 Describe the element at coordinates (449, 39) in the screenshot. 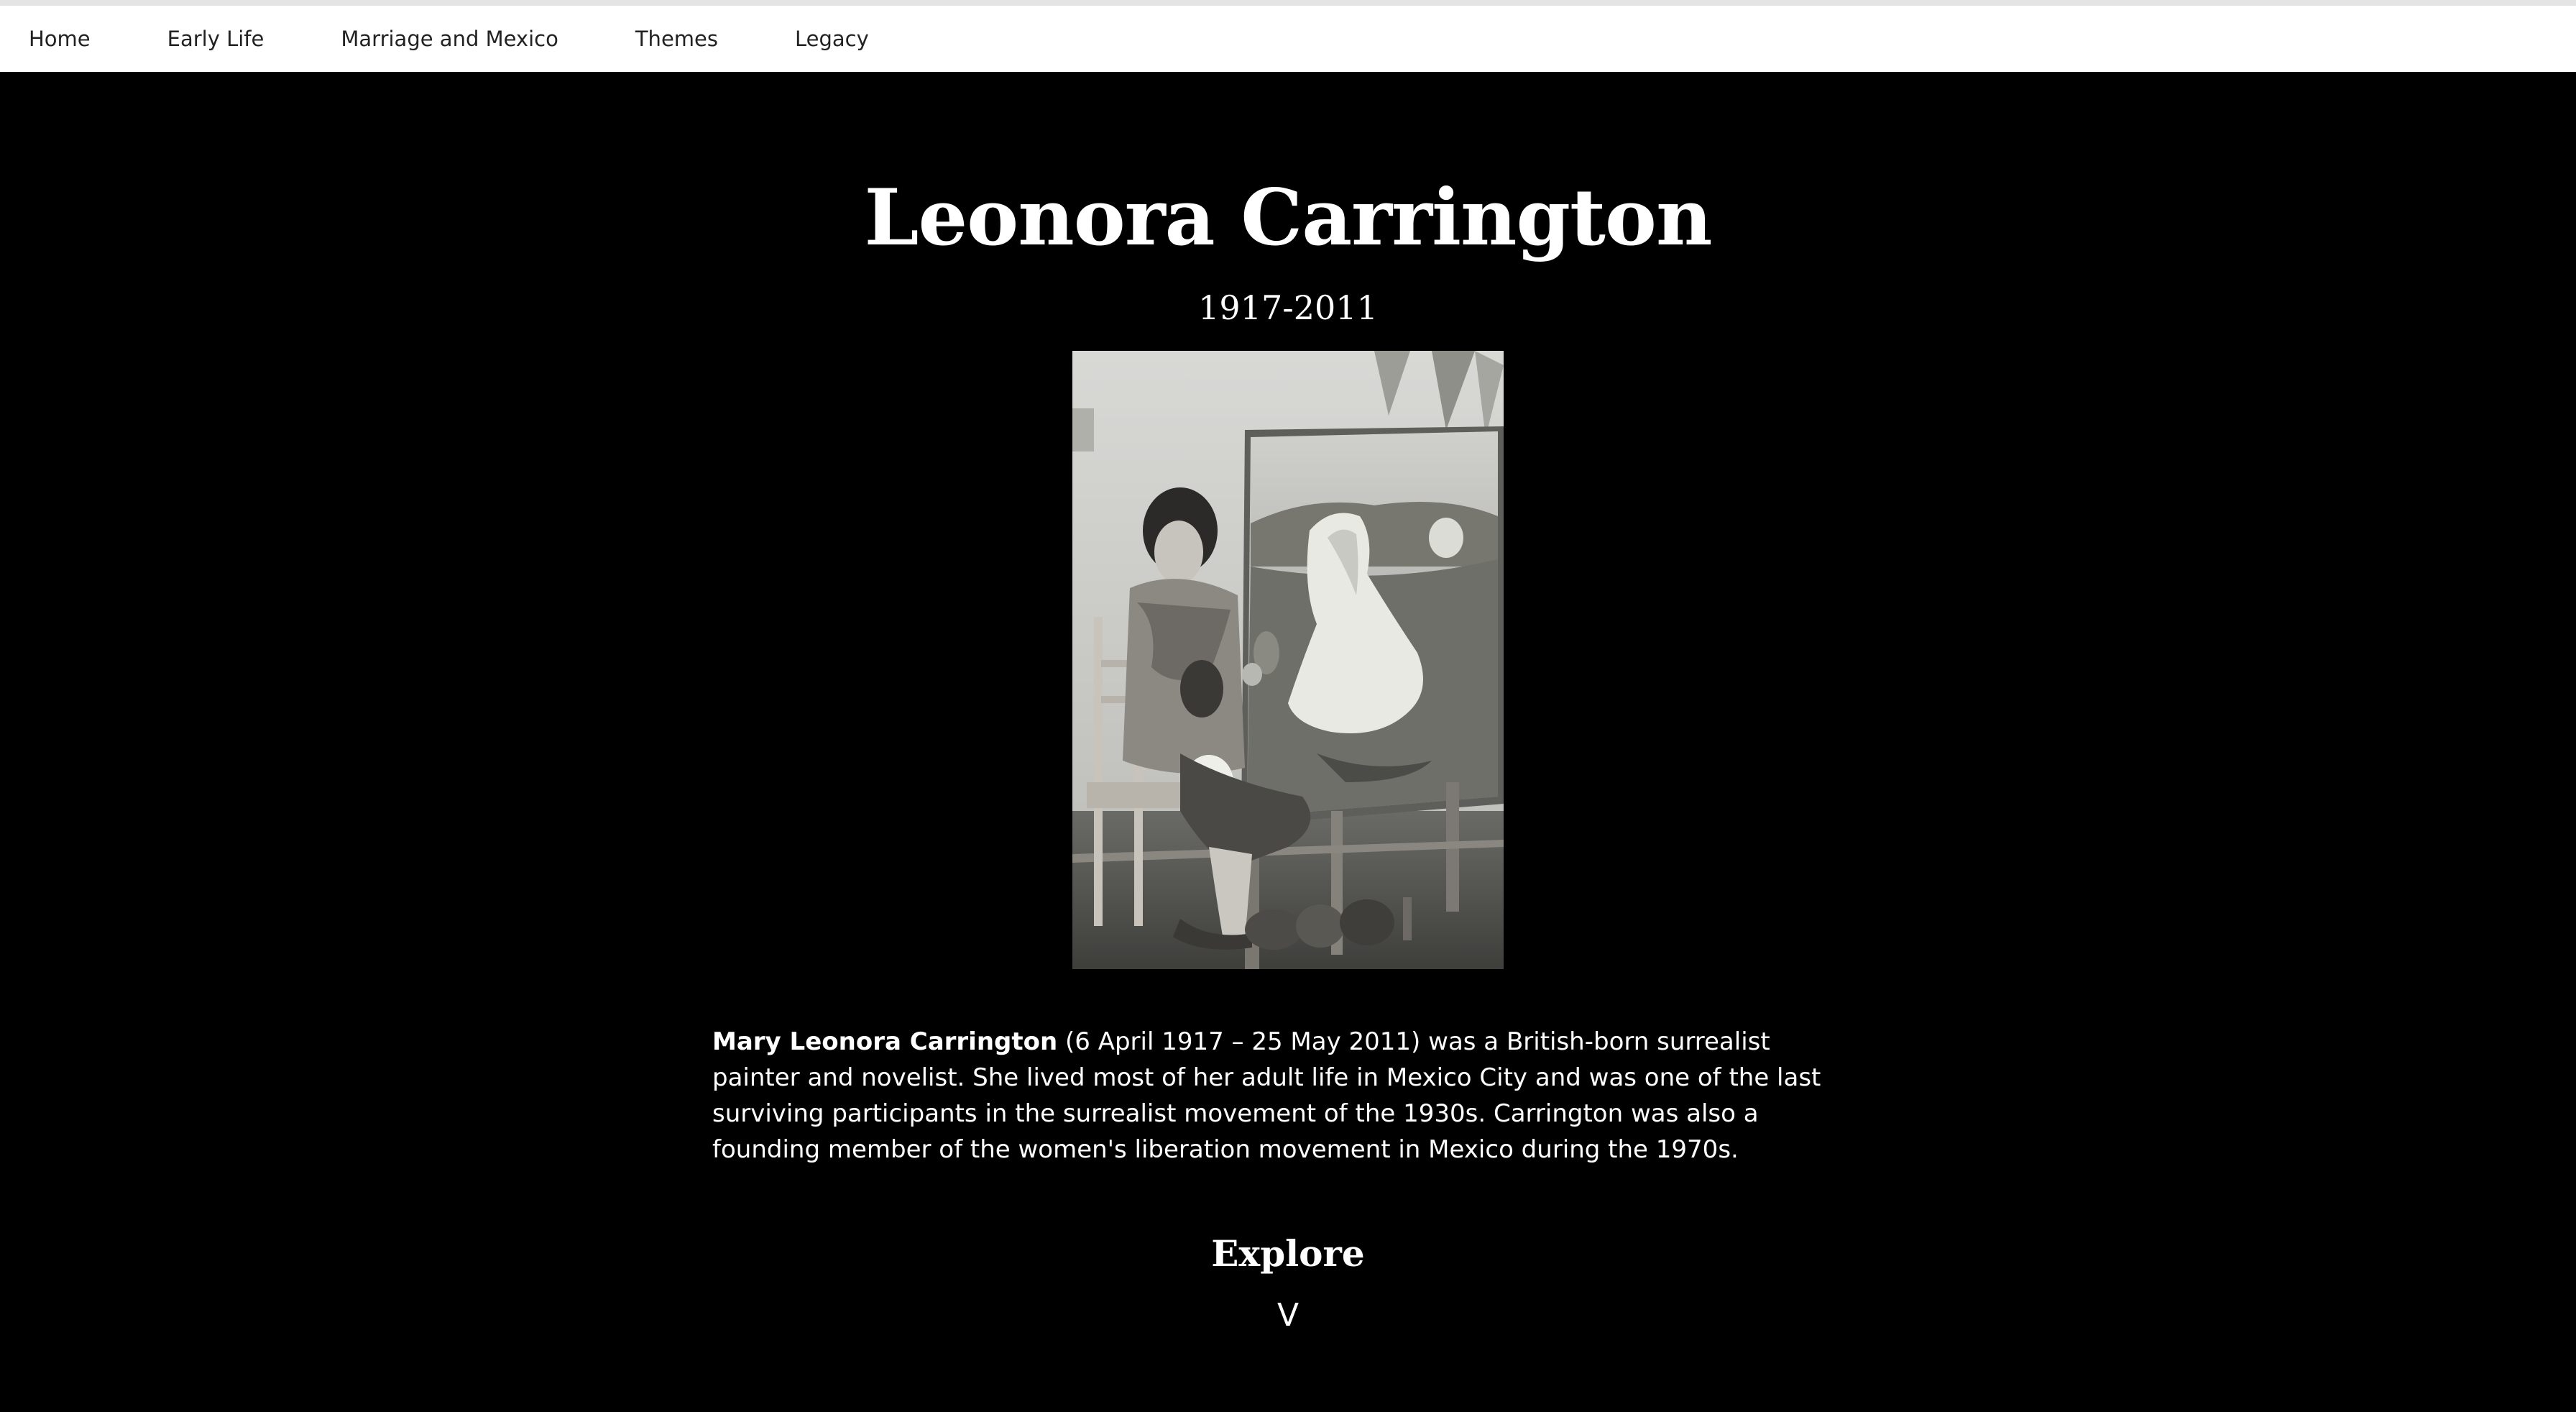

I see `nav-marriage-and-mexico-link: Marriage and Mexico` at that location.